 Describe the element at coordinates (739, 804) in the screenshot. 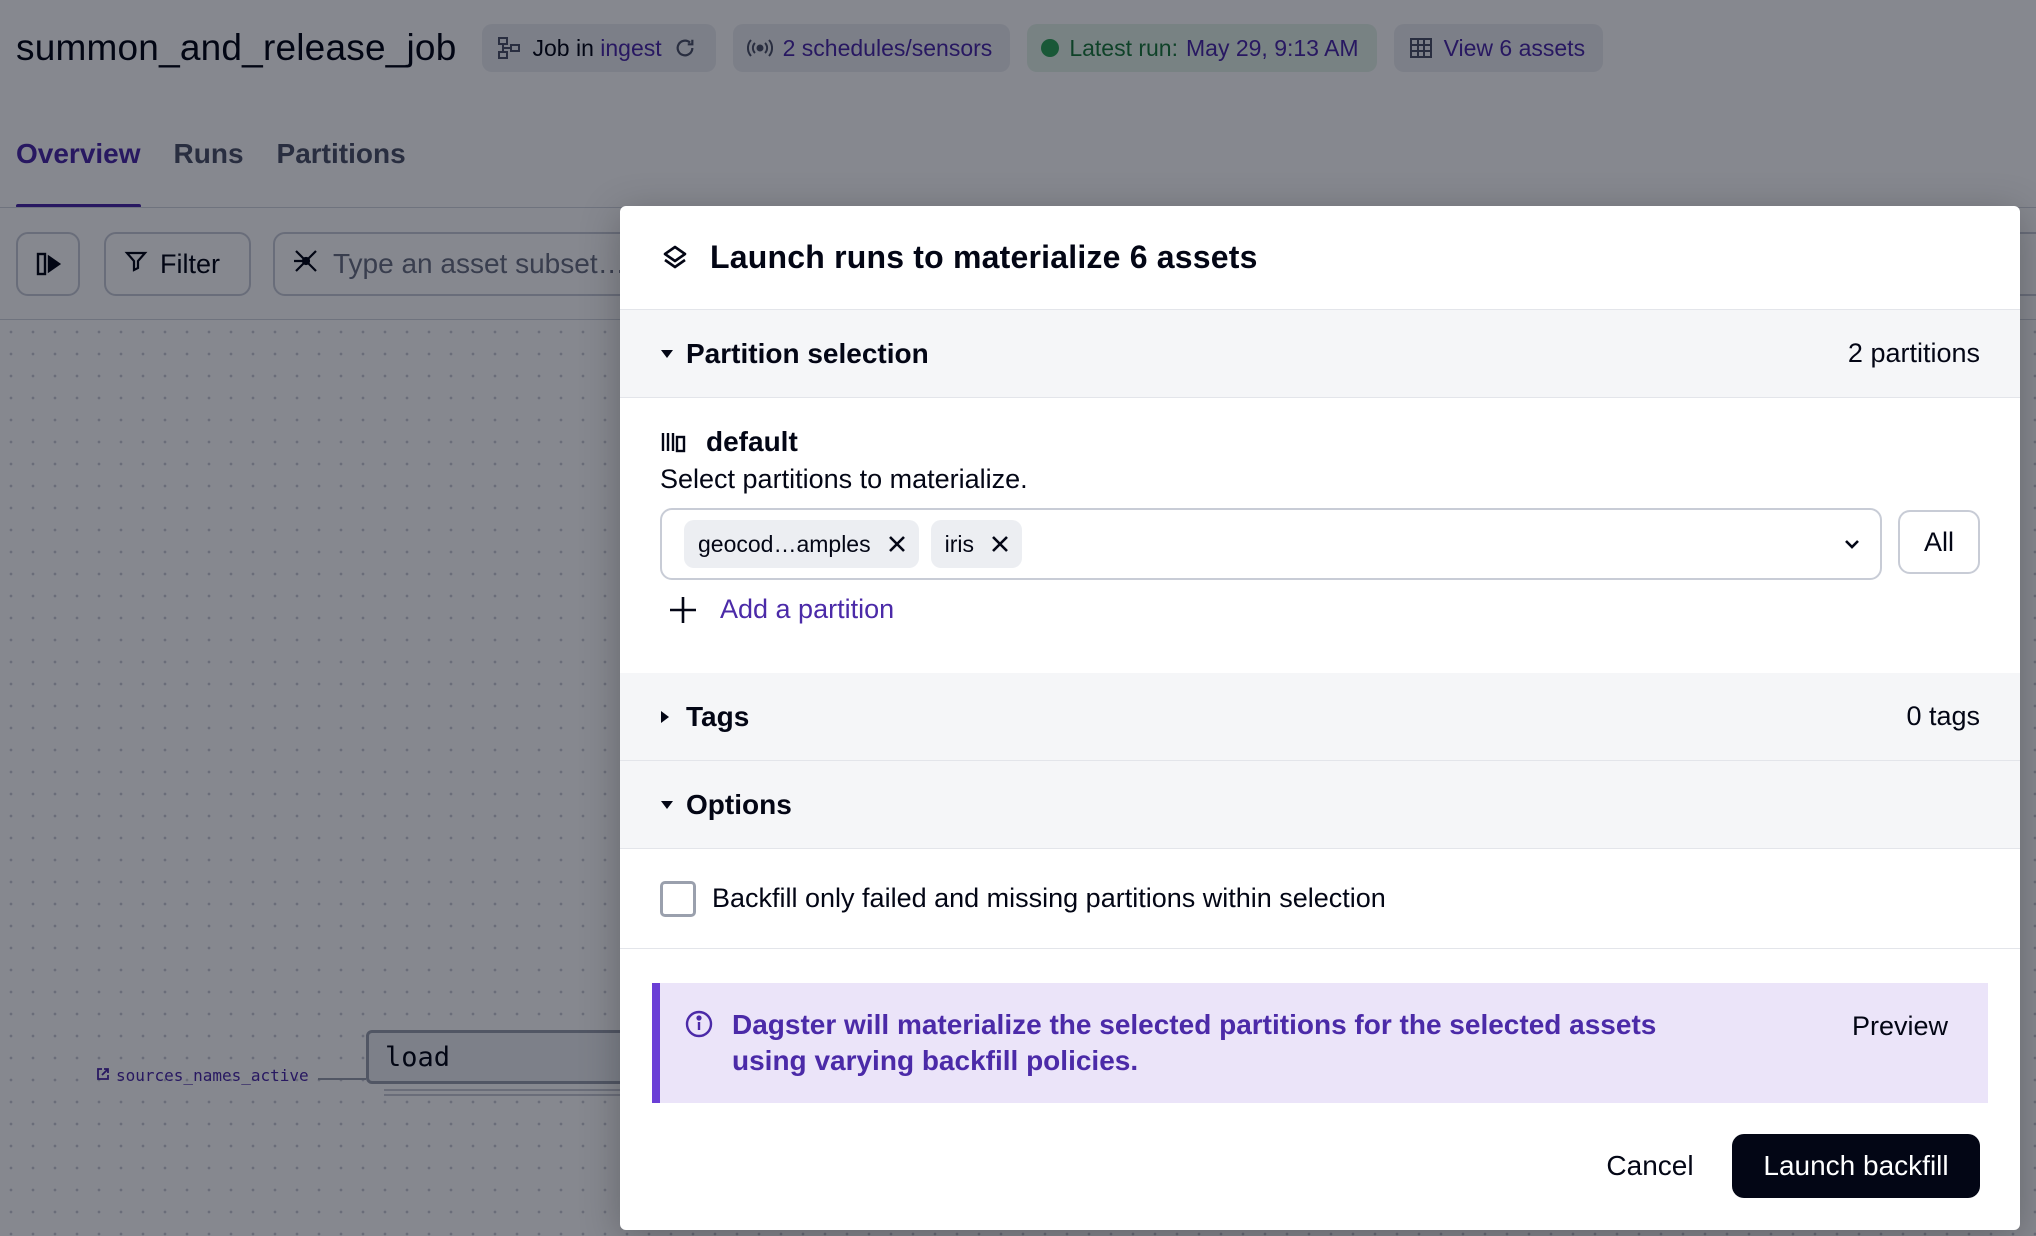

I see `options-section-title: Options` at that location.